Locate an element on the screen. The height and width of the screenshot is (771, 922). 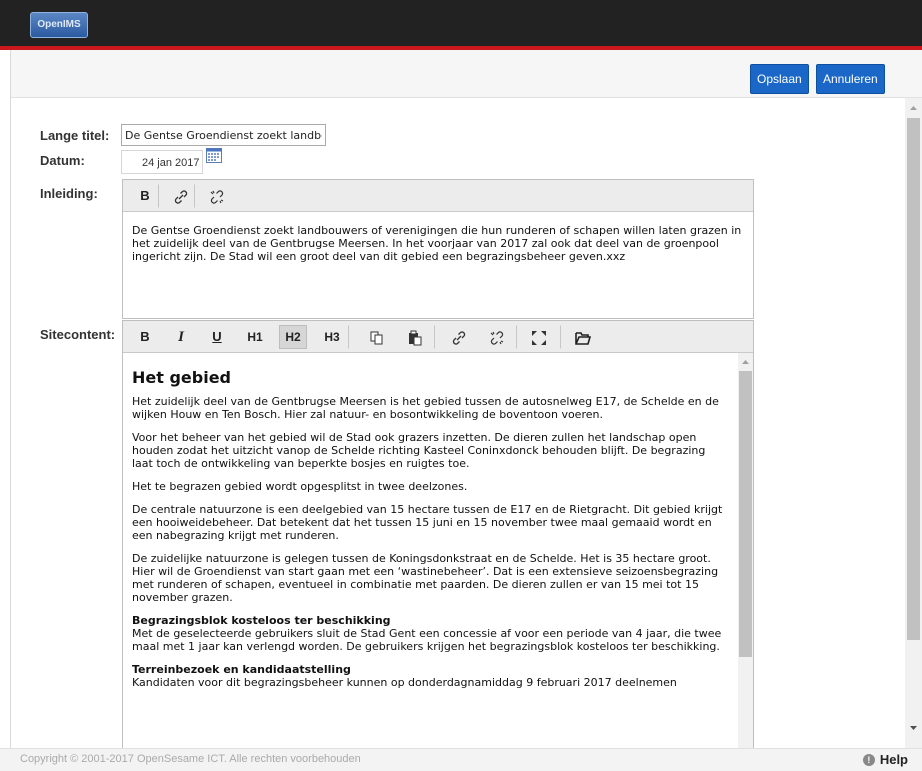
page-scroll-thumb is located at coordinates (913, 379).